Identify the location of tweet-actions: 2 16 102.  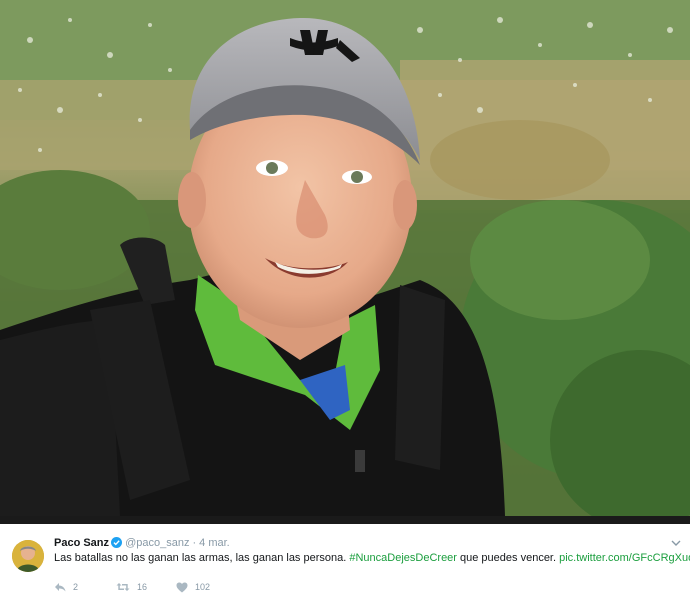
(132, 587).